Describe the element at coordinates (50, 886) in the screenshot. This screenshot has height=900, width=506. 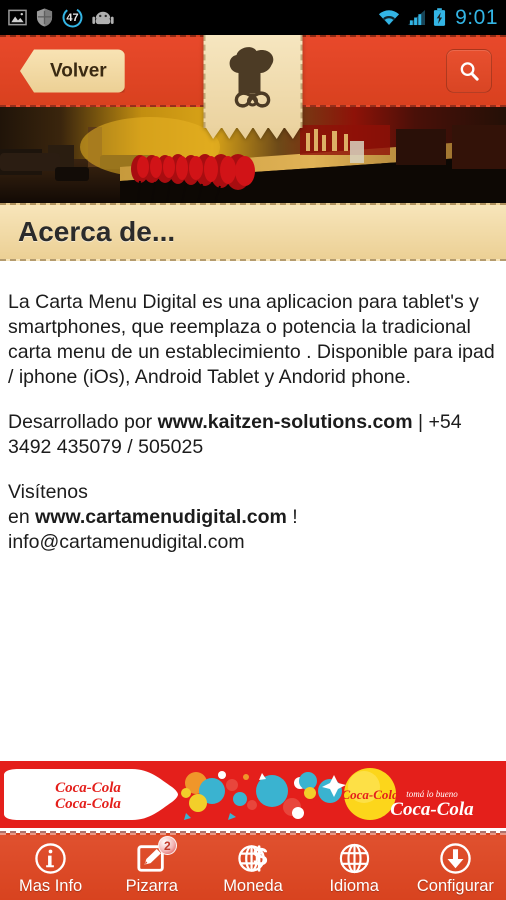
I see `nav-label-mas-info: Mas Info` at that location.